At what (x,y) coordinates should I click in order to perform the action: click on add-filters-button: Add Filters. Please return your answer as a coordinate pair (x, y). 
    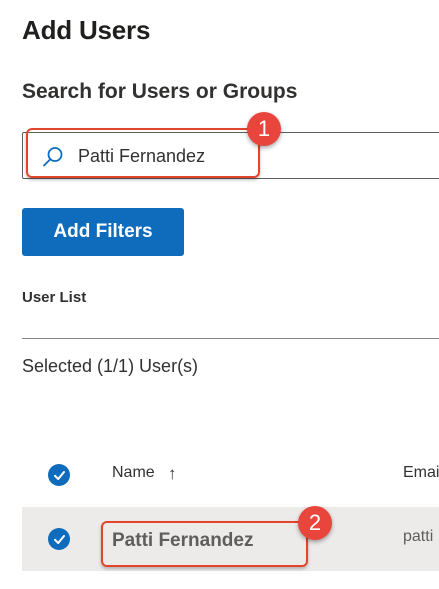
    Looking at the image, I should click on (103, 232).